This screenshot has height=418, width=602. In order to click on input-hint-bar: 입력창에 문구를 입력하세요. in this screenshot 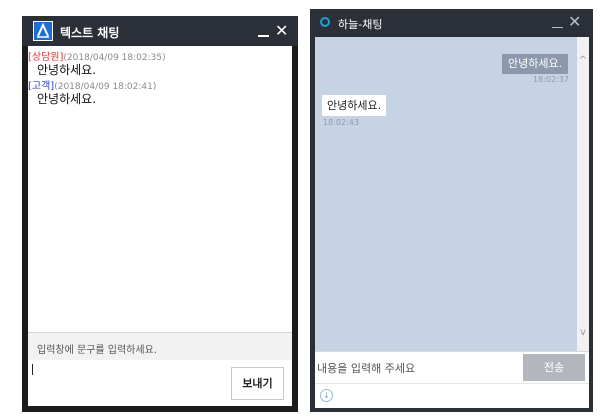, I will do `click(160, 346)`.